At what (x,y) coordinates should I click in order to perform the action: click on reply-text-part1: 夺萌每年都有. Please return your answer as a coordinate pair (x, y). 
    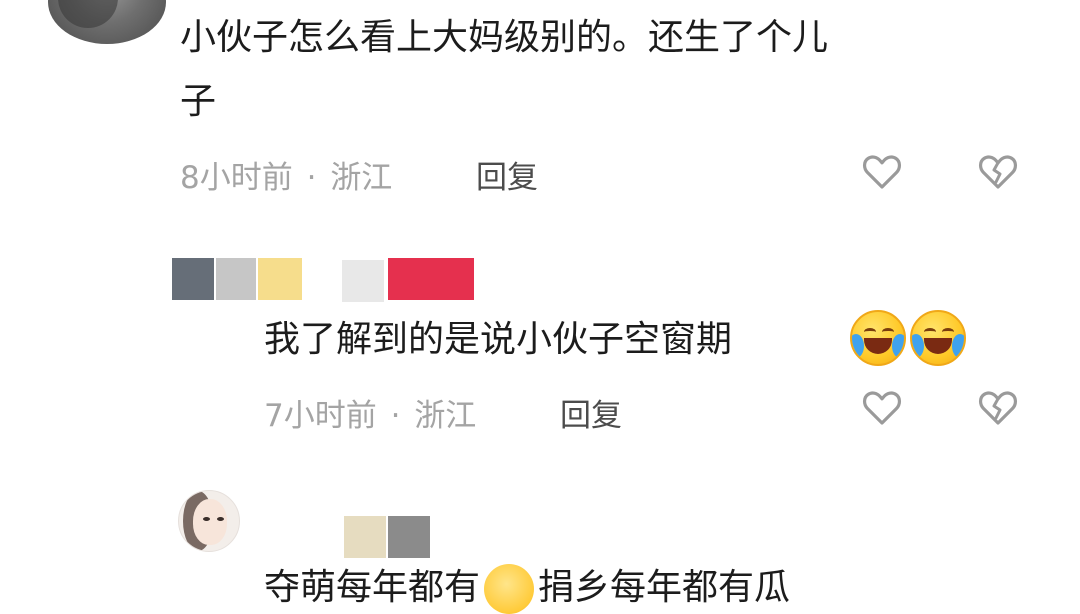
    Looking at the image, I should click on (372, 587).